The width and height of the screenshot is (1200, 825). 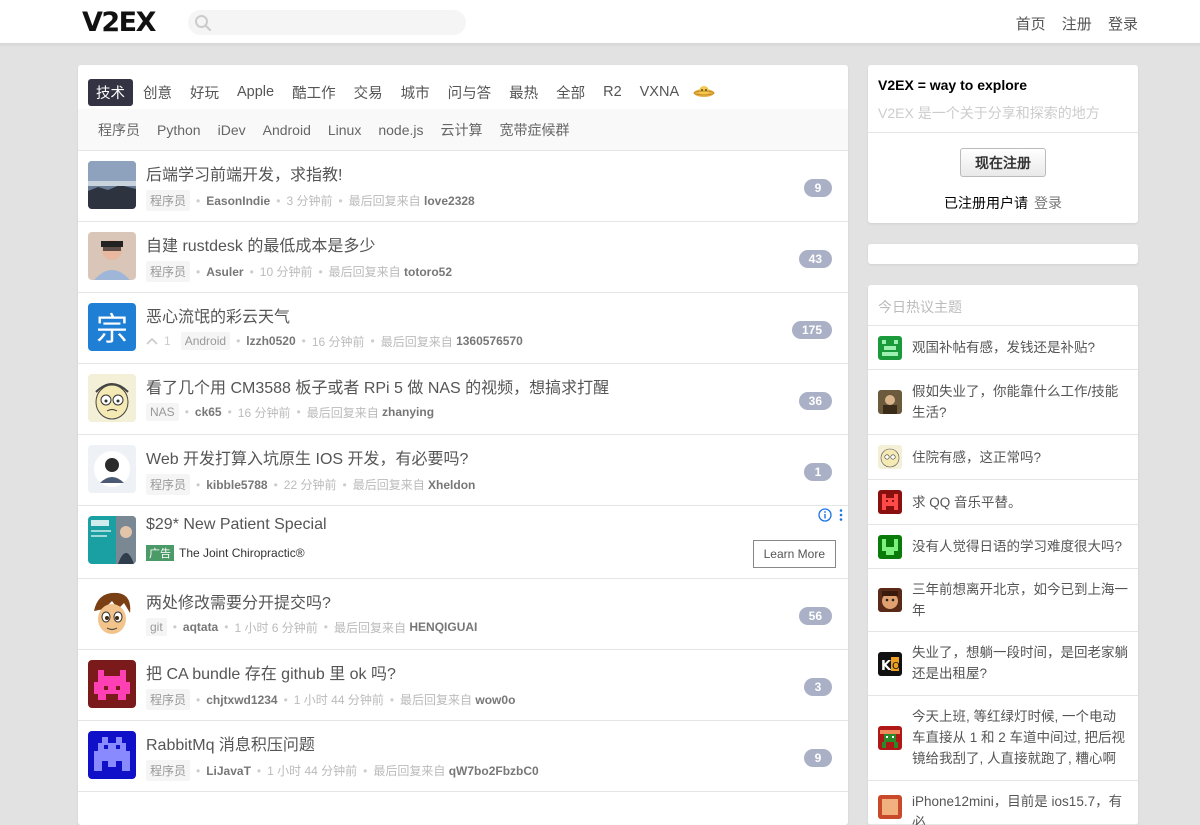 I want to click on author-link: aqtata, so click(x=200, y=627).